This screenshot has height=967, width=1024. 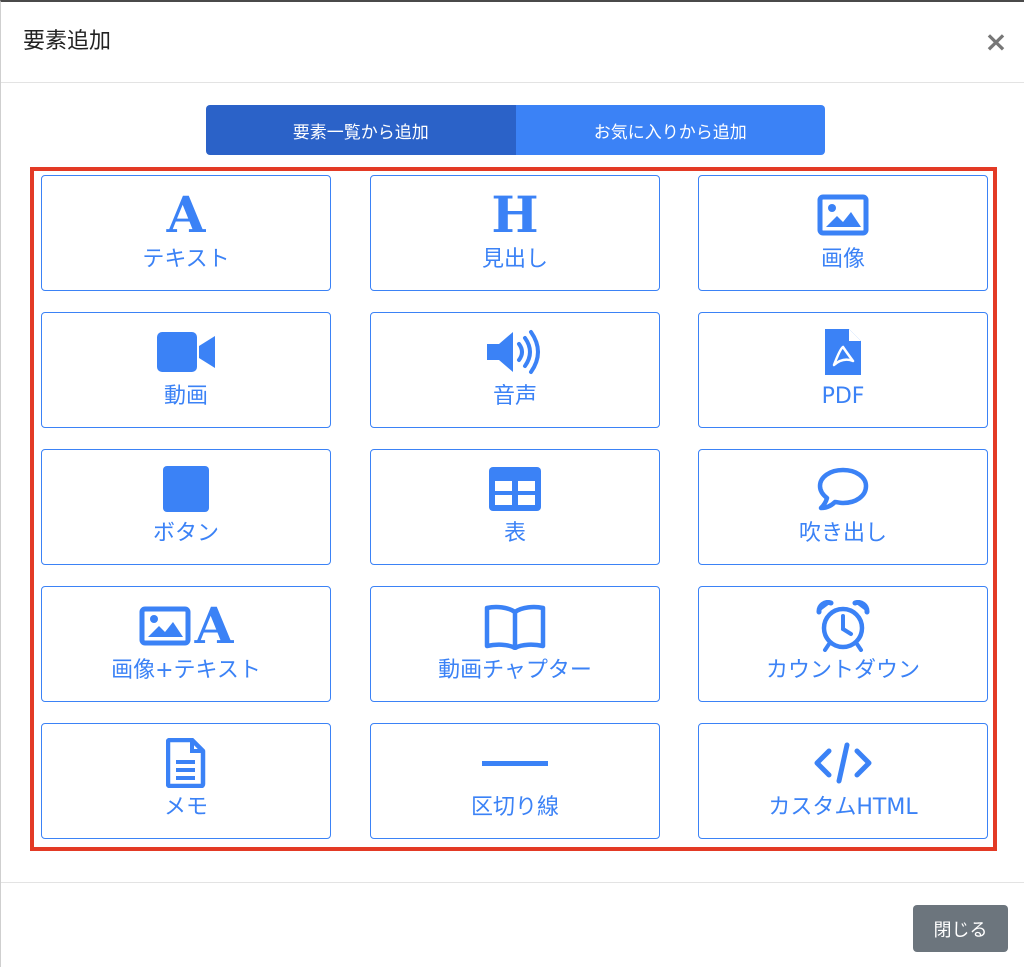 What do you see at coordinates (514, 807) in the screenshot?
I see `element-label: 区切り線` at bounding box center [514, 807].